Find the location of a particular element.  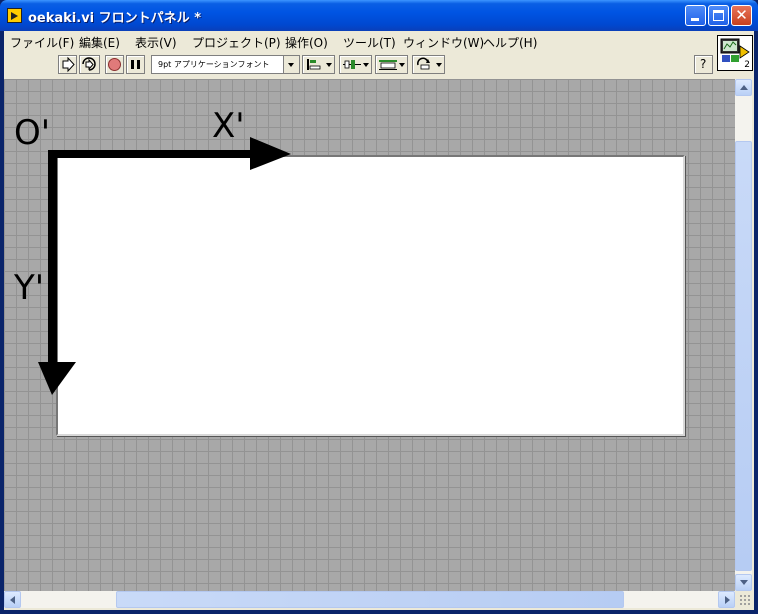

title-bar: oekaki.vi フロントパネル * ✕ is located at coordinates (379, 15).